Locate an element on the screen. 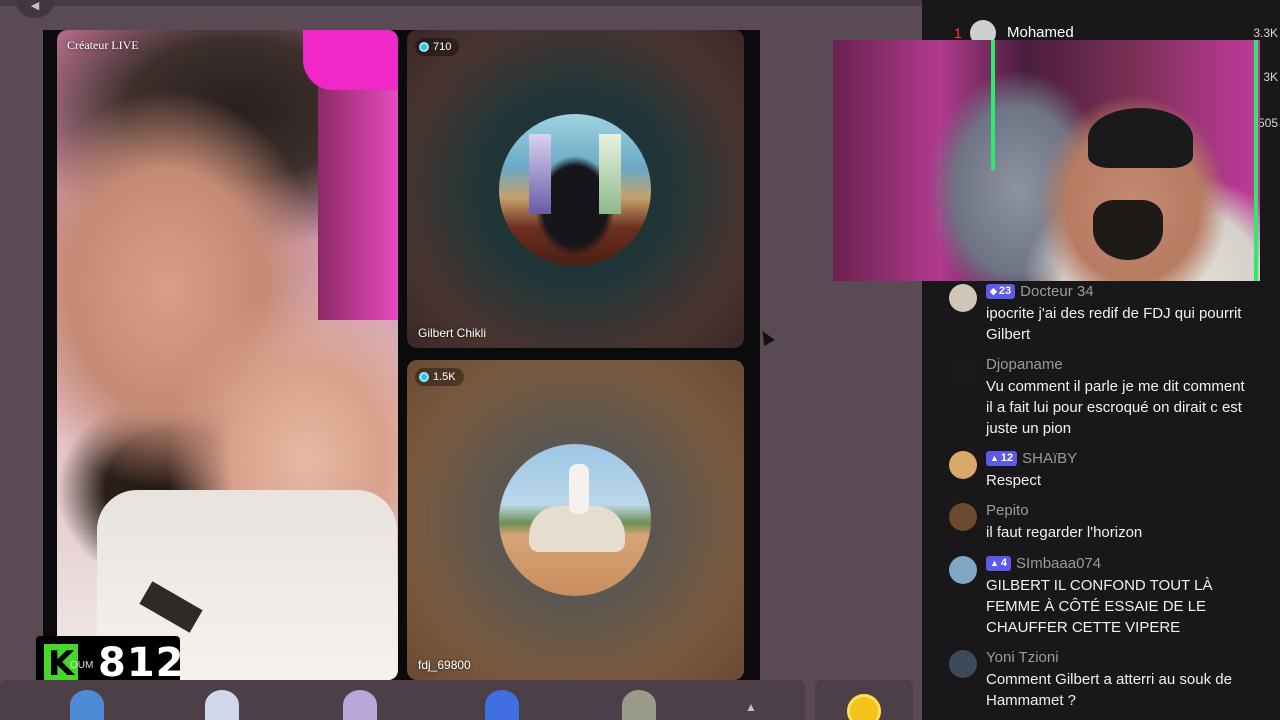 Image resolution: width=1280 pixels, height=720 pixels. level-number: 23 is located at coordinates (1005, 291).